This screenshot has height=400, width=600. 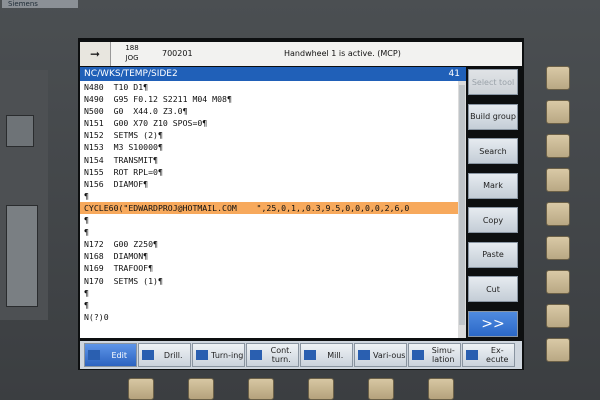 I want to click on edit-icon, so click(x=94, y=355).